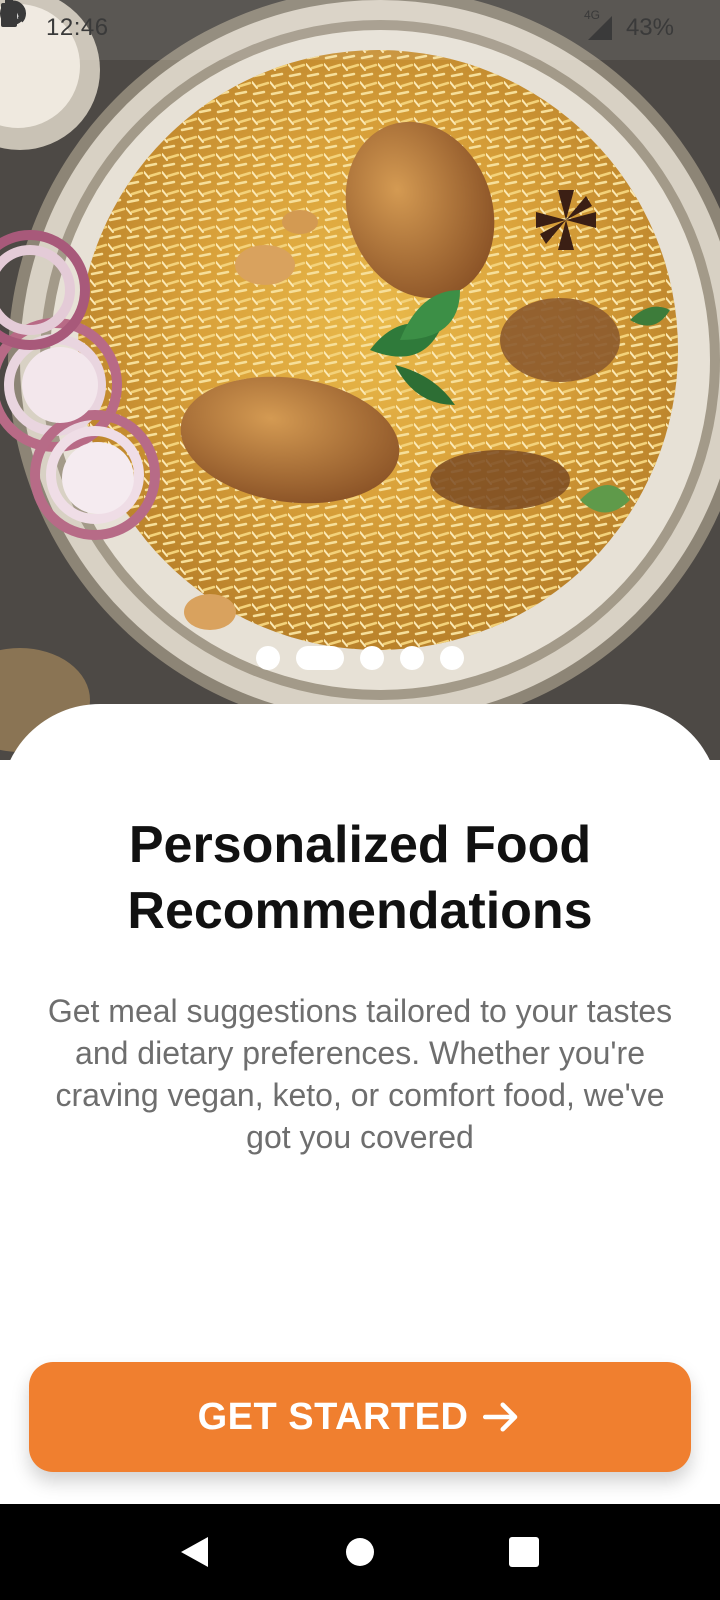 Image resolution: width=720 pixels, height=1600 pixels. I want to click on navigation-bar, so click(360, 1552).